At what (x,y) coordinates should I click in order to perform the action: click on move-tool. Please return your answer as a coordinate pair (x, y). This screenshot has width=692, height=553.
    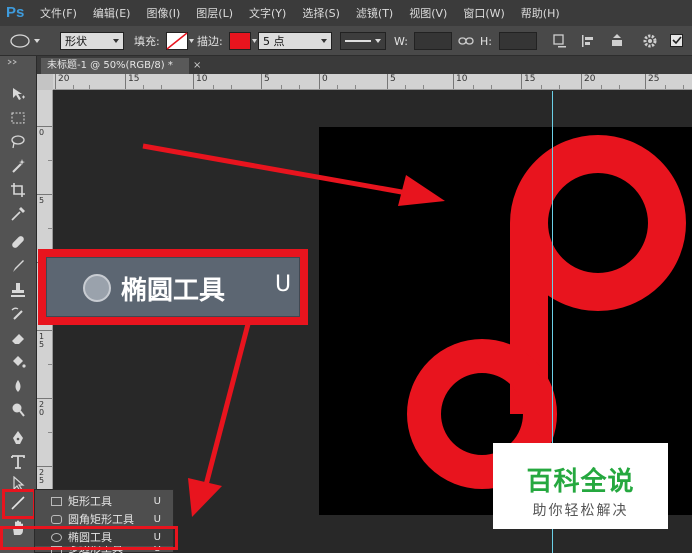
    Looking at the image, I should click on (18, 94).